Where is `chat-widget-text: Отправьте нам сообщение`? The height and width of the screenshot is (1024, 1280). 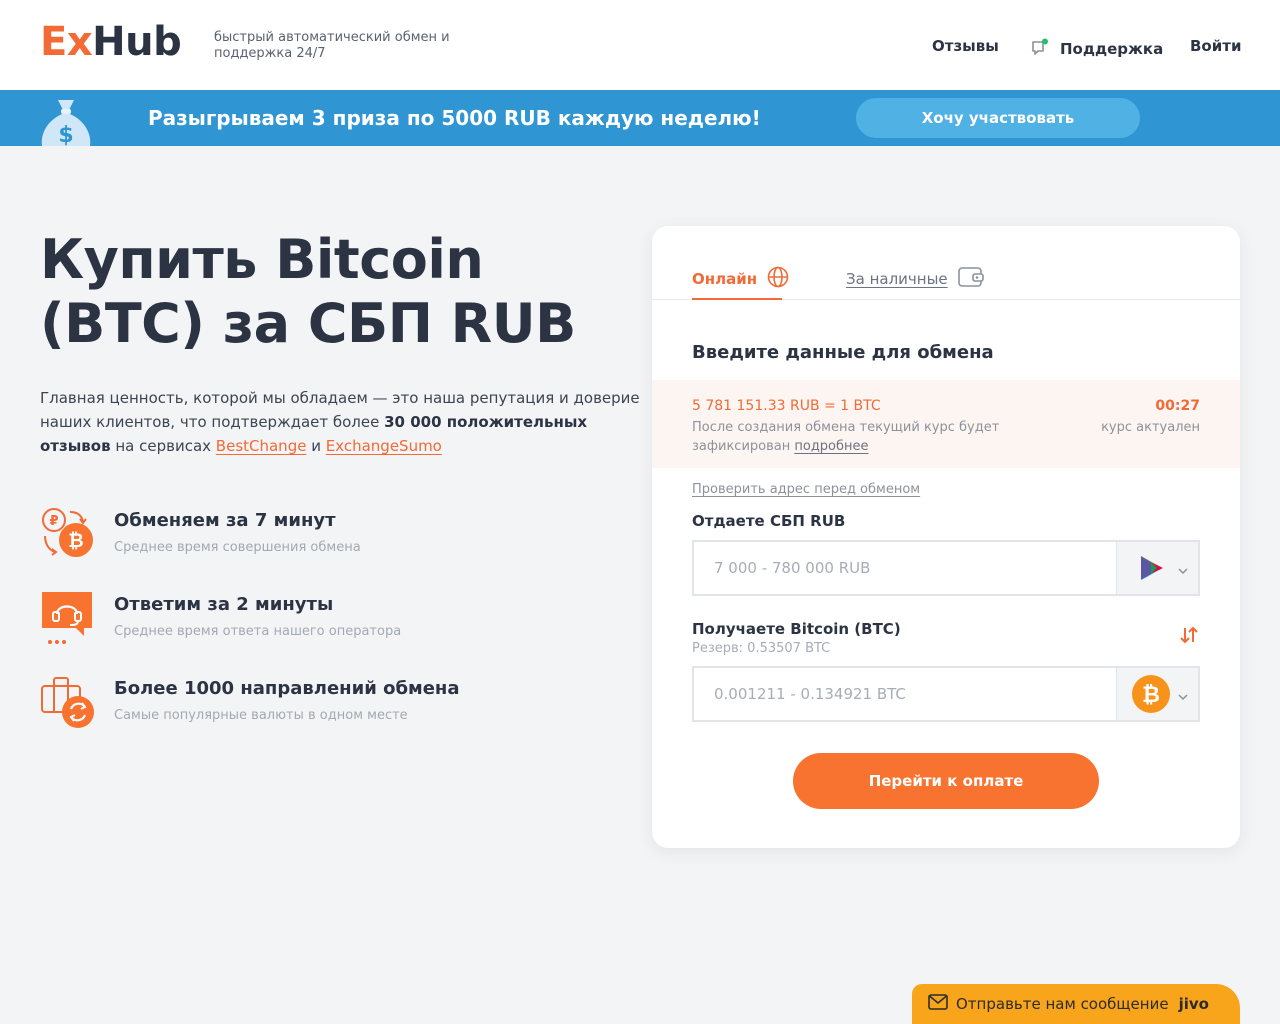
chat-widget-text: Отправьте нам сообщение is located at coordinates (1062, 1004).